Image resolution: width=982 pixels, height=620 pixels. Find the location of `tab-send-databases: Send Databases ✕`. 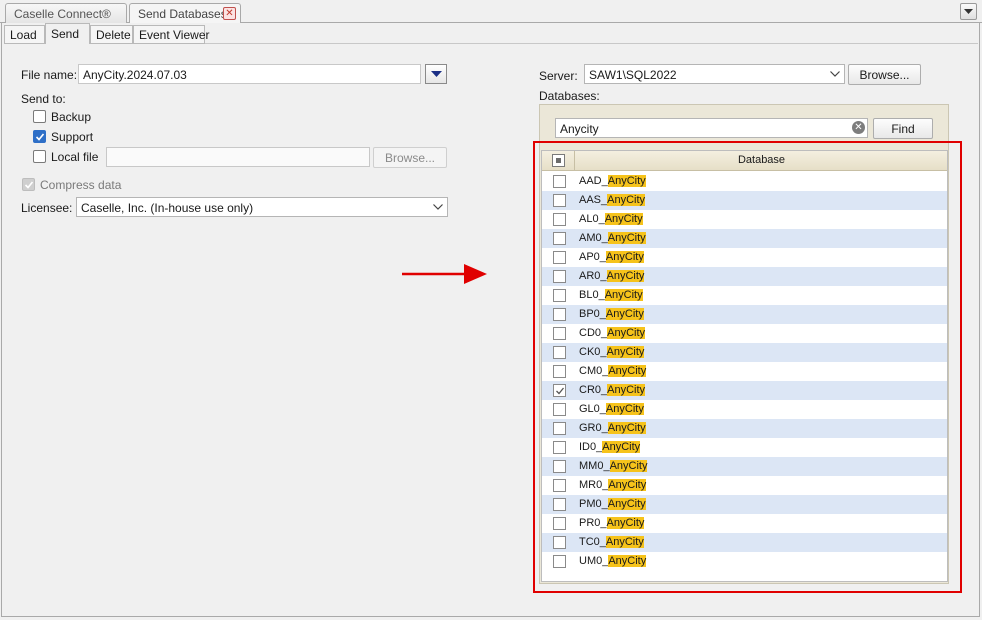

tab-send-databases: Send Databases ✕ is located at coordinates (185, 13).